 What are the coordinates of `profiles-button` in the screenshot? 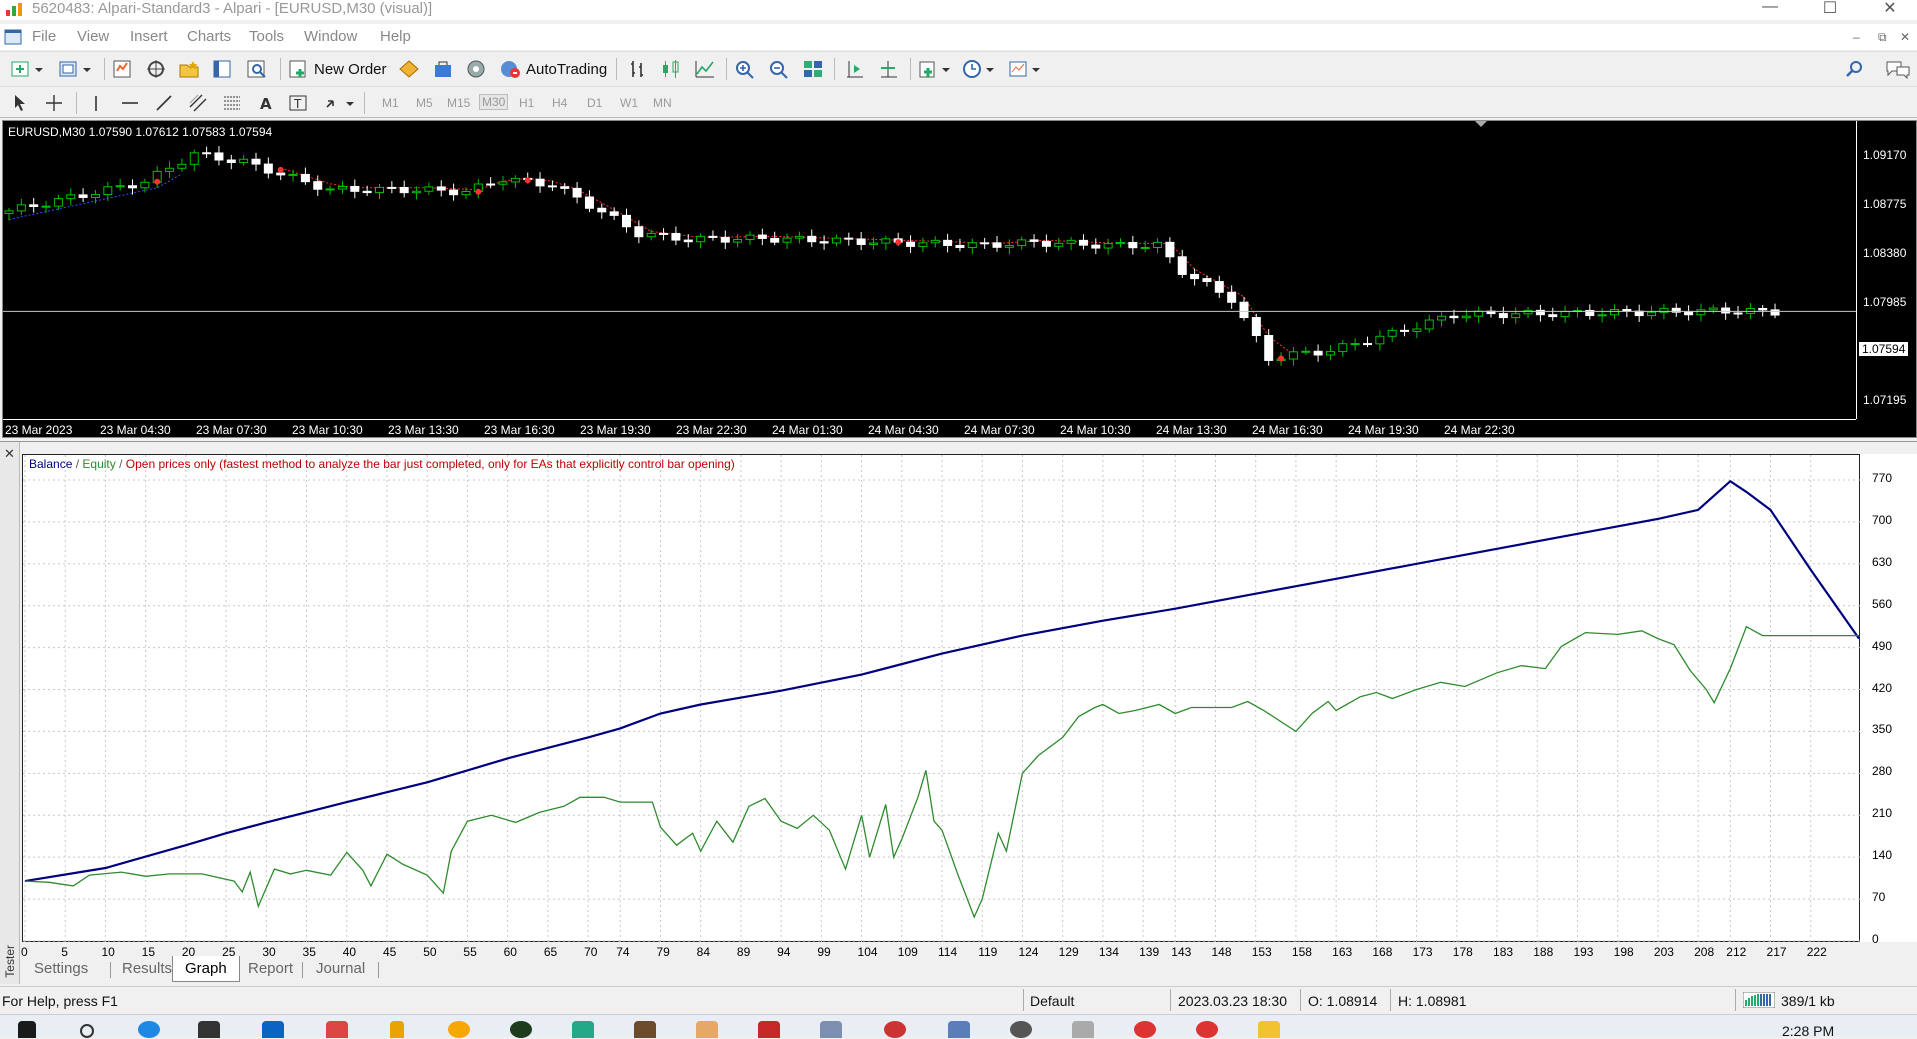 It's located at (75, 69).